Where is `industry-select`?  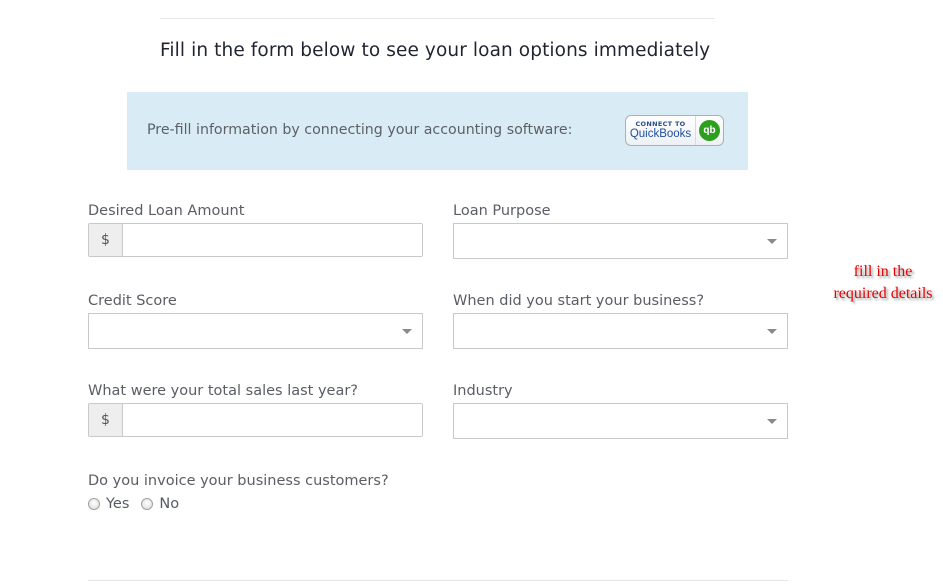
industry-select is located at coordinates (620, 421).